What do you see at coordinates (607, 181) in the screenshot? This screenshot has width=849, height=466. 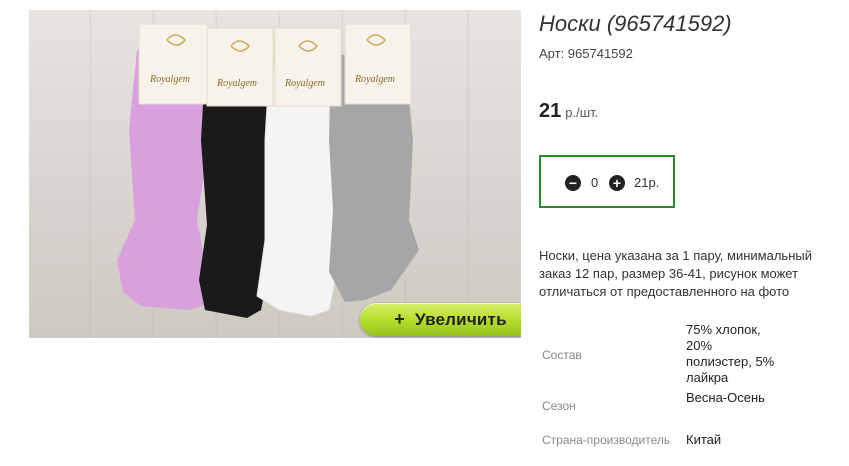 I see `quantity-stepper: − 0 + 21р.` at bounding box center [607, 181].